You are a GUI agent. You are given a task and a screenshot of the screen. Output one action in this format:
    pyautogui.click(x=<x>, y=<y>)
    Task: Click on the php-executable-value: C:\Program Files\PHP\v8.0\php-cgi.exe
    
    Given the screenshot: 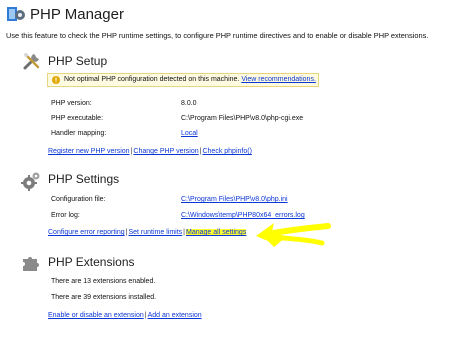 What is the action you would take?
    pyautogui.click(x=242, y=118)
    